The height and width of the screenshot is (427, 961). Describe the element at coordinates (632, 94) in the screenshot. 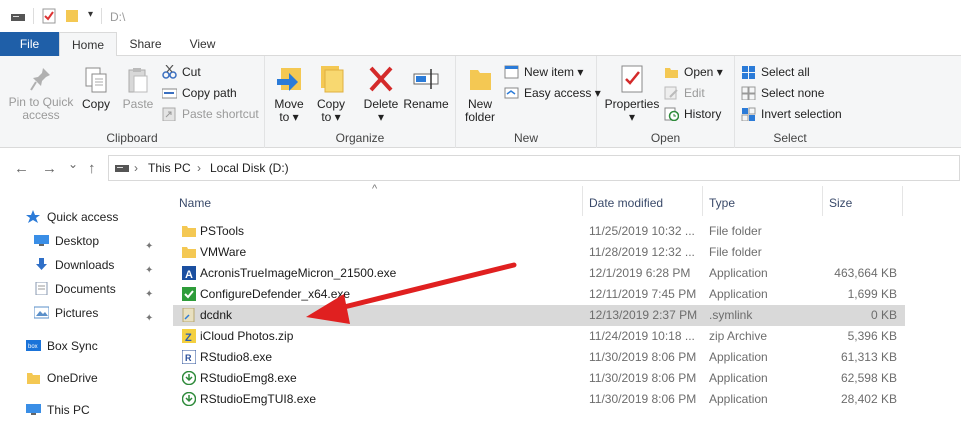

I see `properties-button: Properties ▾` at that location.